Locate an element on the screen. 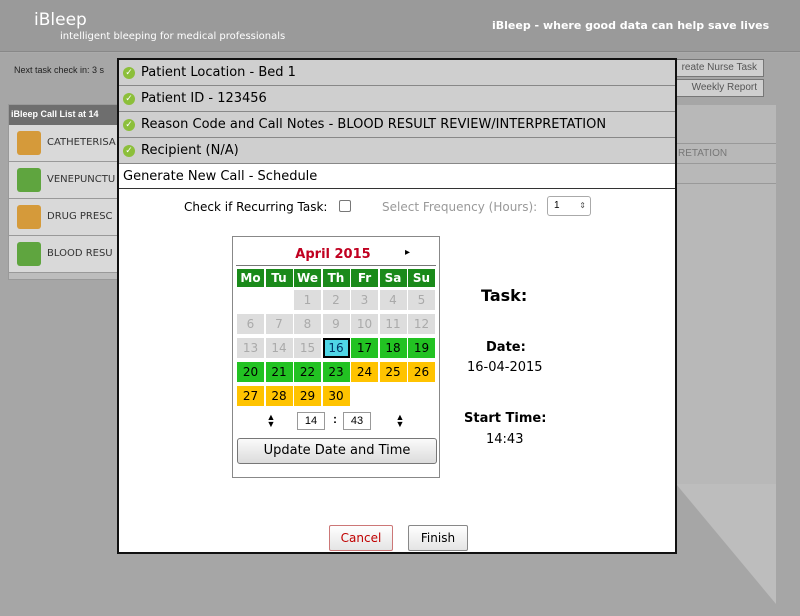  calendar-day: 8 is located at coordinates (307, 324).